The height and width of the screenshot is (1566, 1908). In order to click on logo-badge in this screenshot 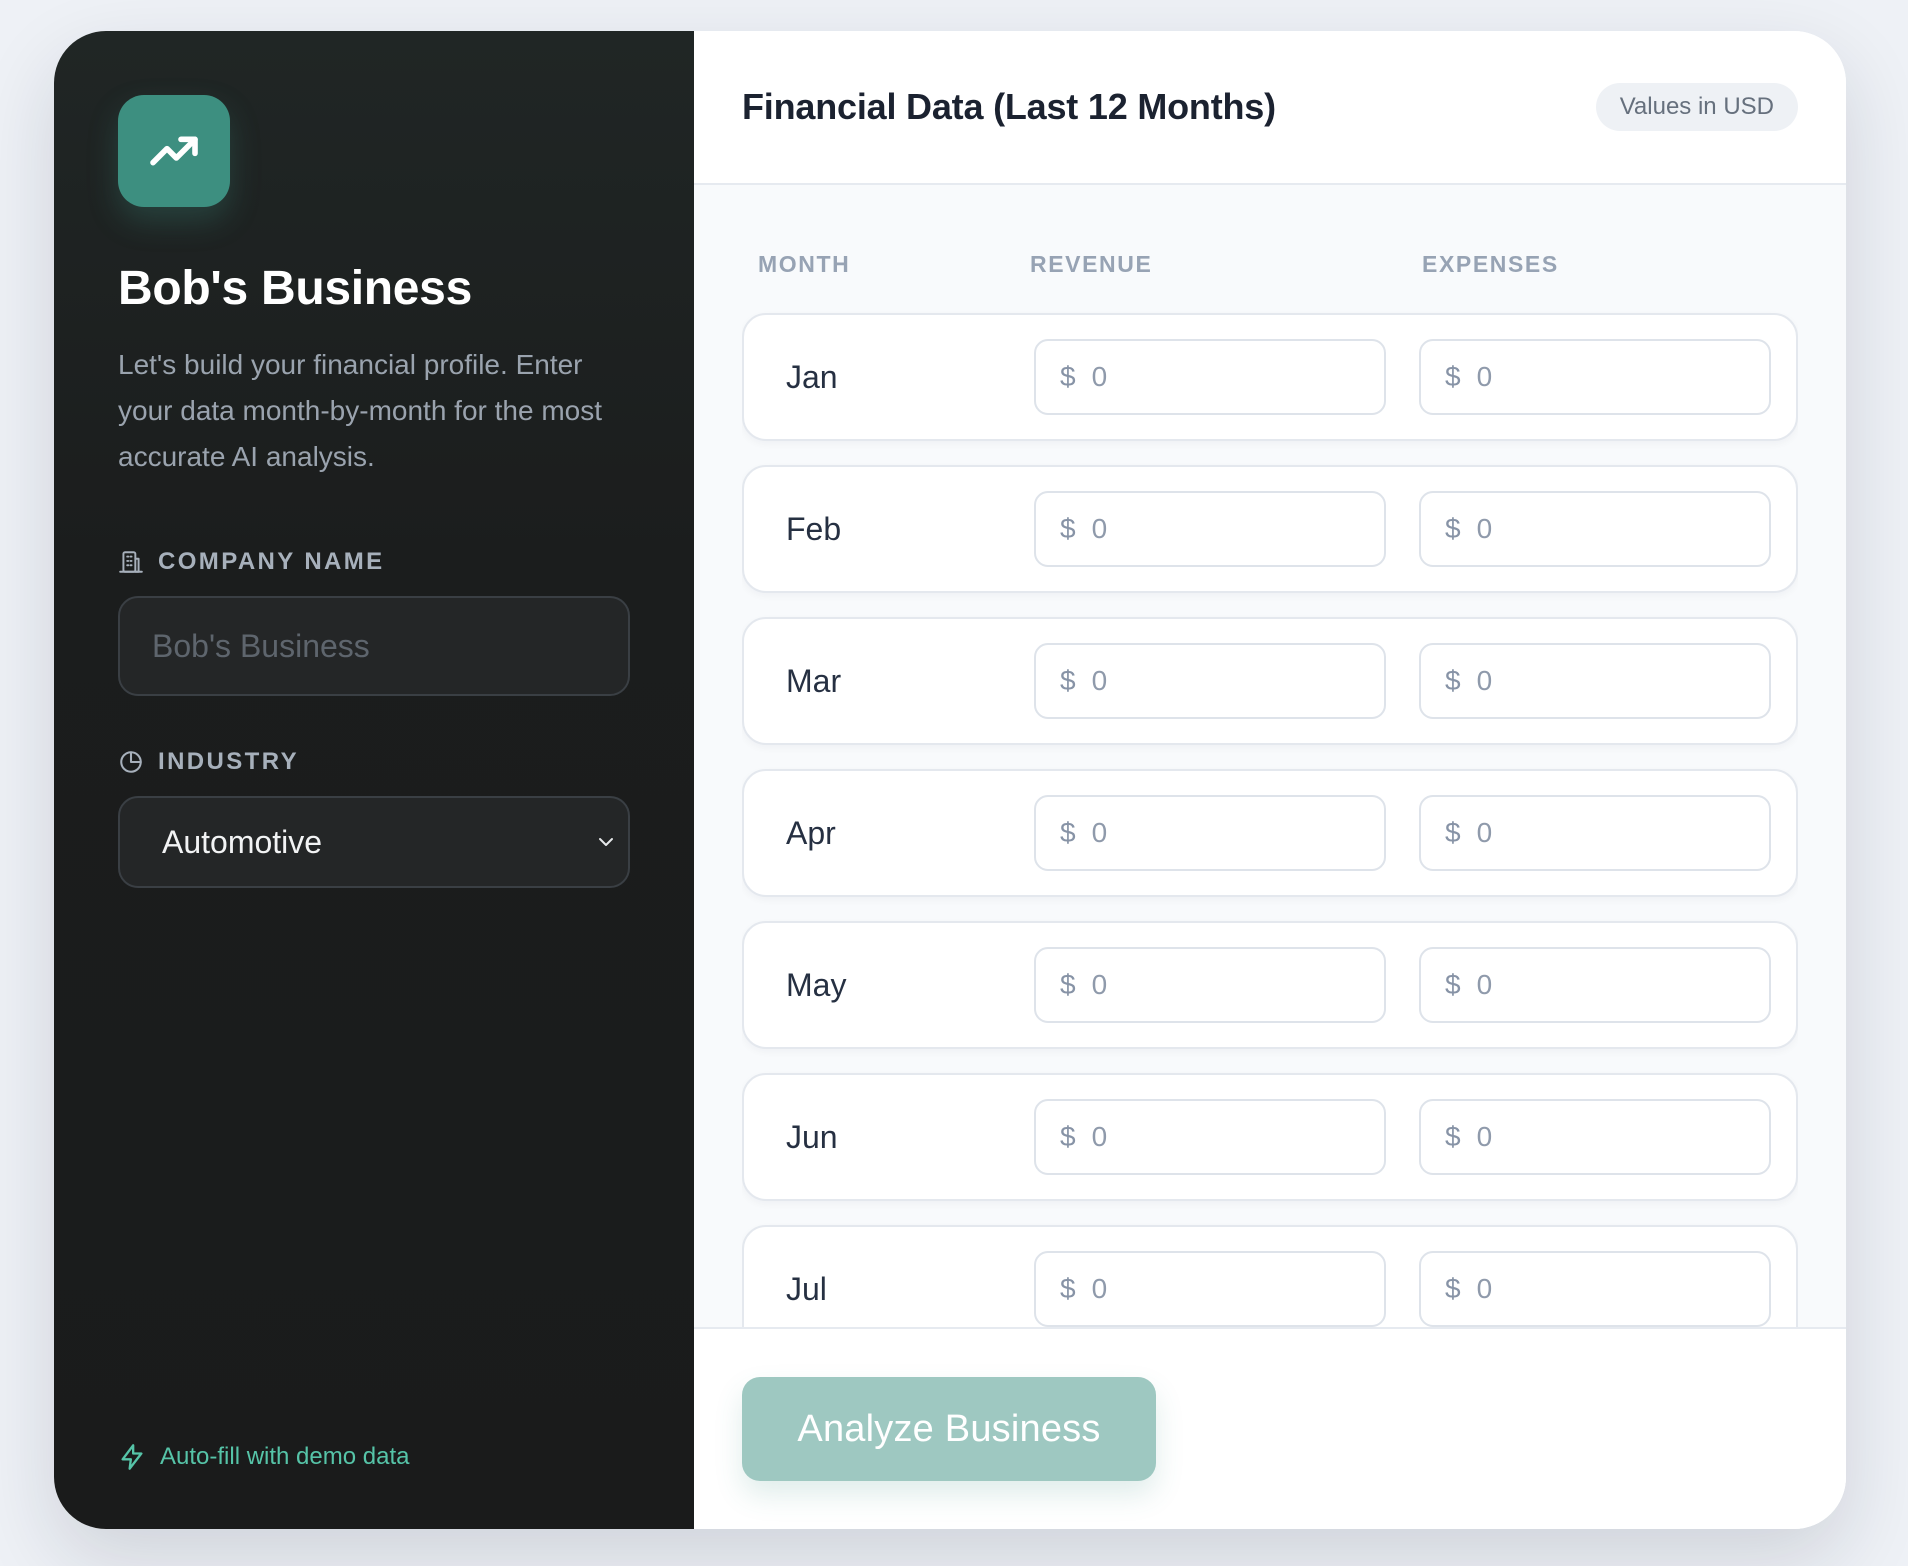, I will do `click(174, 151)`.